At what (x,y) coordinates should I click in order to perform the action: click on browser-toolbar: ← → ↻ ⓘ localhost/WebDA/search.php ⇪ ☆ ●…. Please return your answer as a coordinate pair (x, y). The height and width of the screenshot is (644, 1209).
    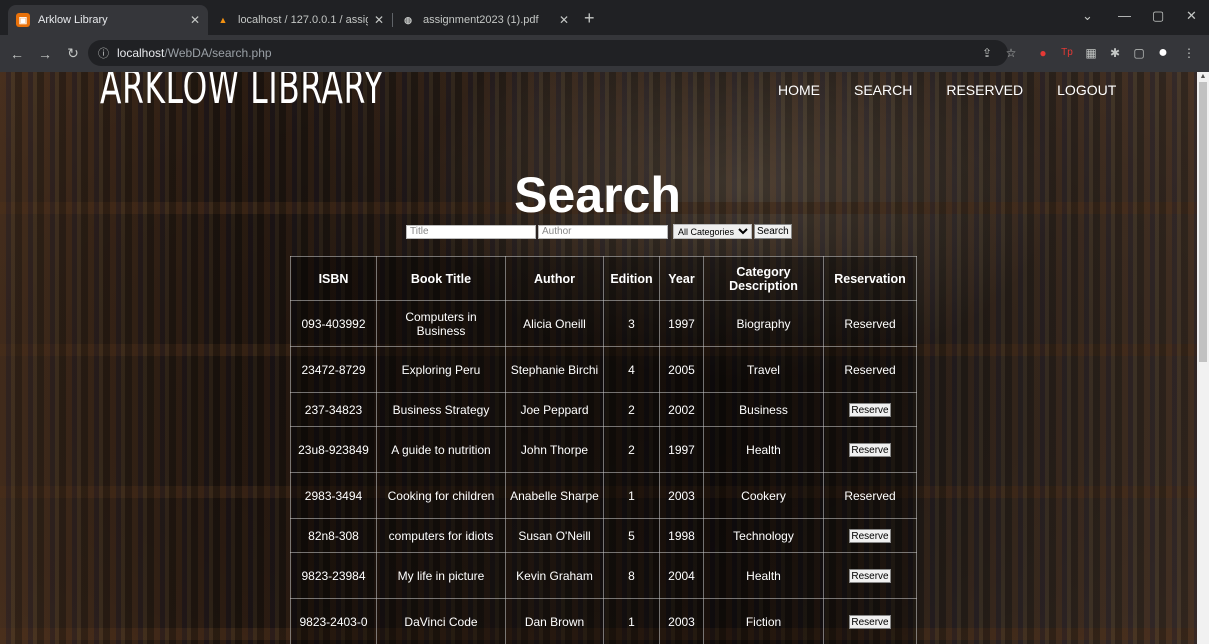
    Looking at the image, I should click on (604, 53).